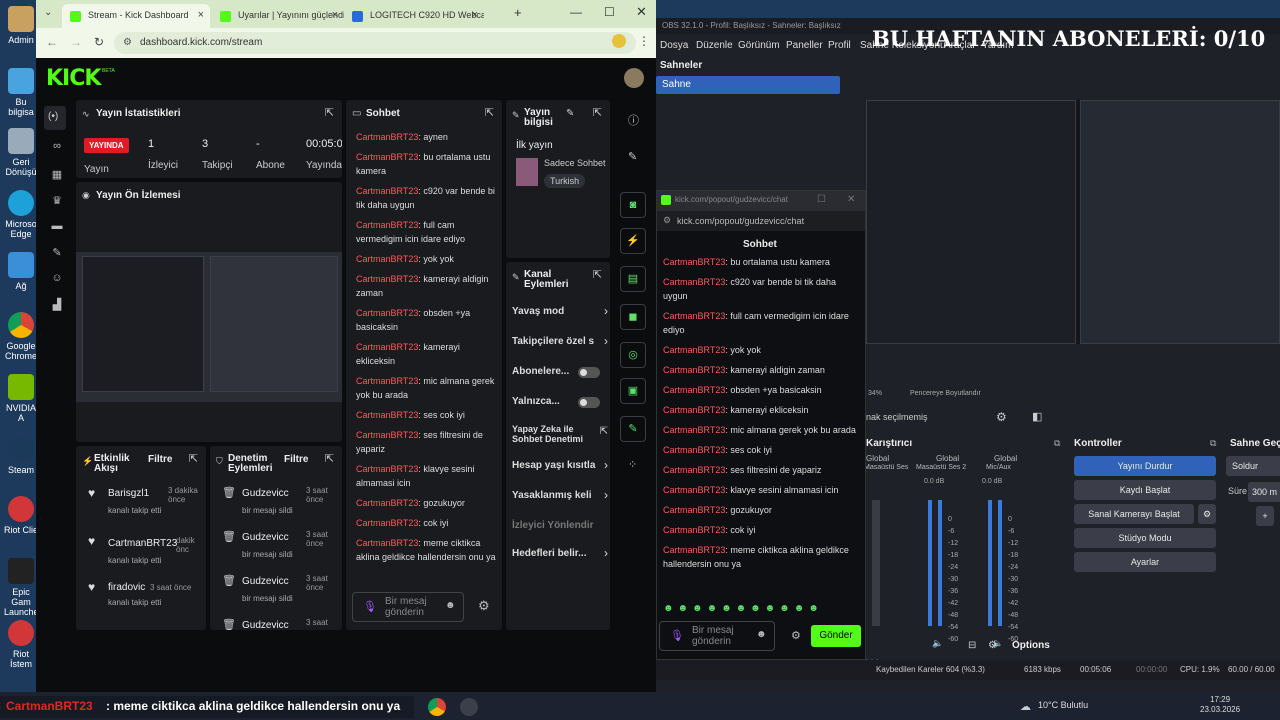 This screenshot has height=720, width=1280. Describe the element at coordinates (57, 175) in the screenshot. I see `calendar-icon: ▦` at that location.